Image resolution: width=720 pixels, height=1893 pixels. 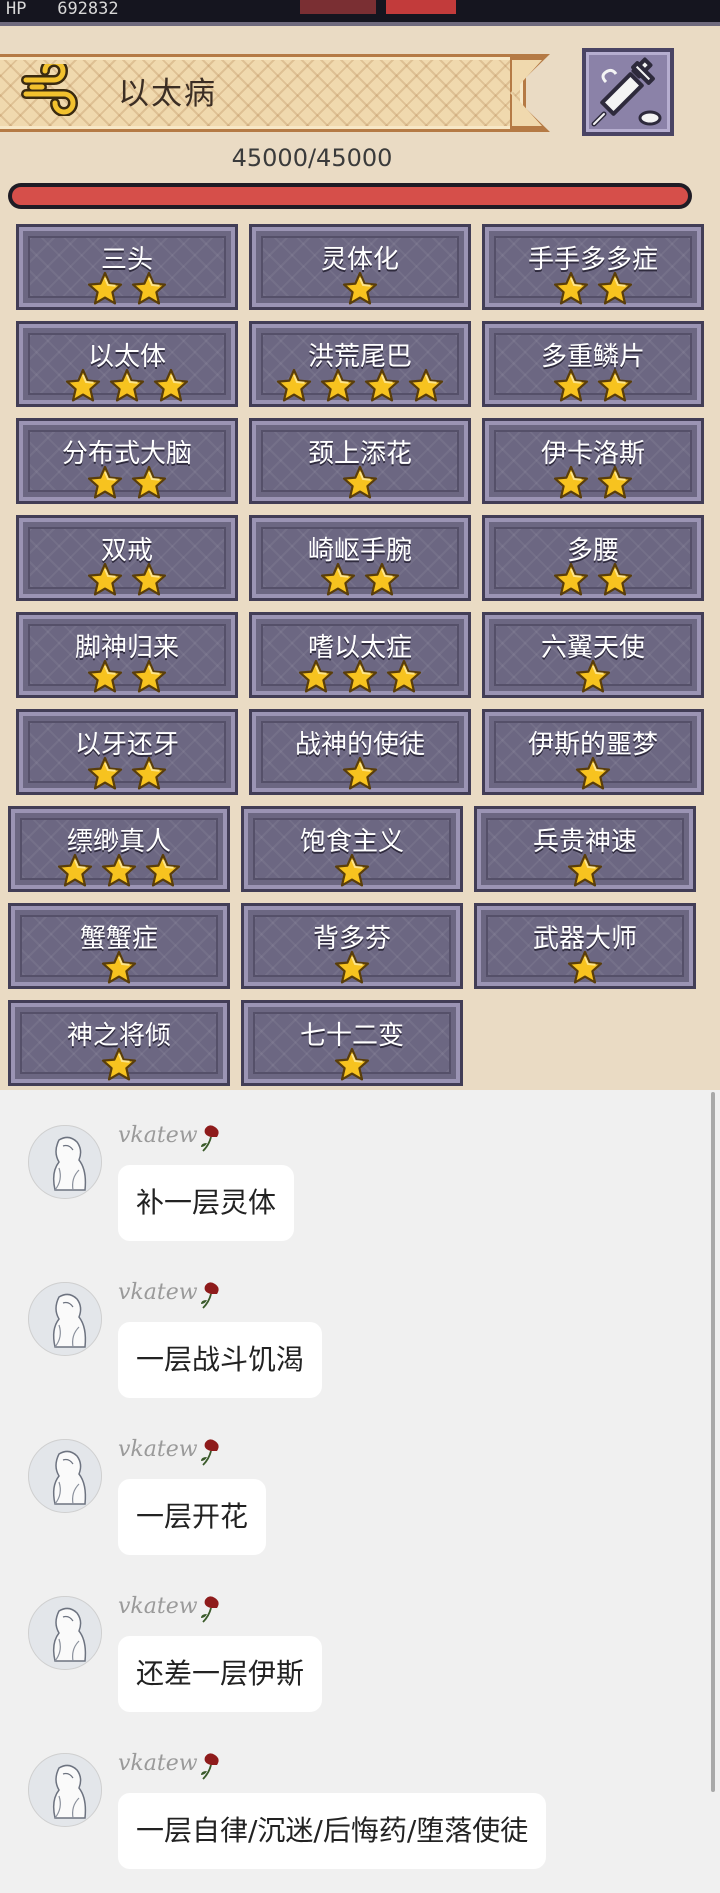 I want to click on skill-tile: 饱食主义, so click(x=352, y=849).